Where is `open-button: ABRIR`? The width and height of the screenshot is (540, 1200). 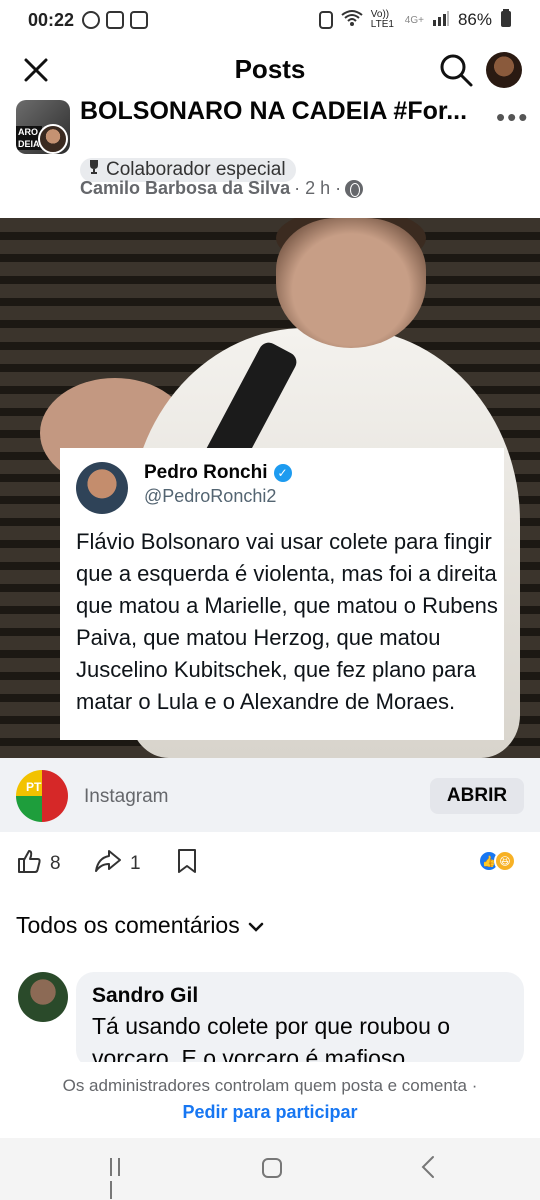 open-button: ABRIR is located at coordinates (477, 796).